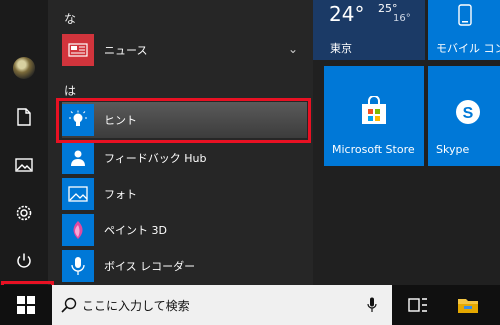 The height and width of the screenshot is (325, 500). I want to click on feedback-hub-tile, so click(78, 158).